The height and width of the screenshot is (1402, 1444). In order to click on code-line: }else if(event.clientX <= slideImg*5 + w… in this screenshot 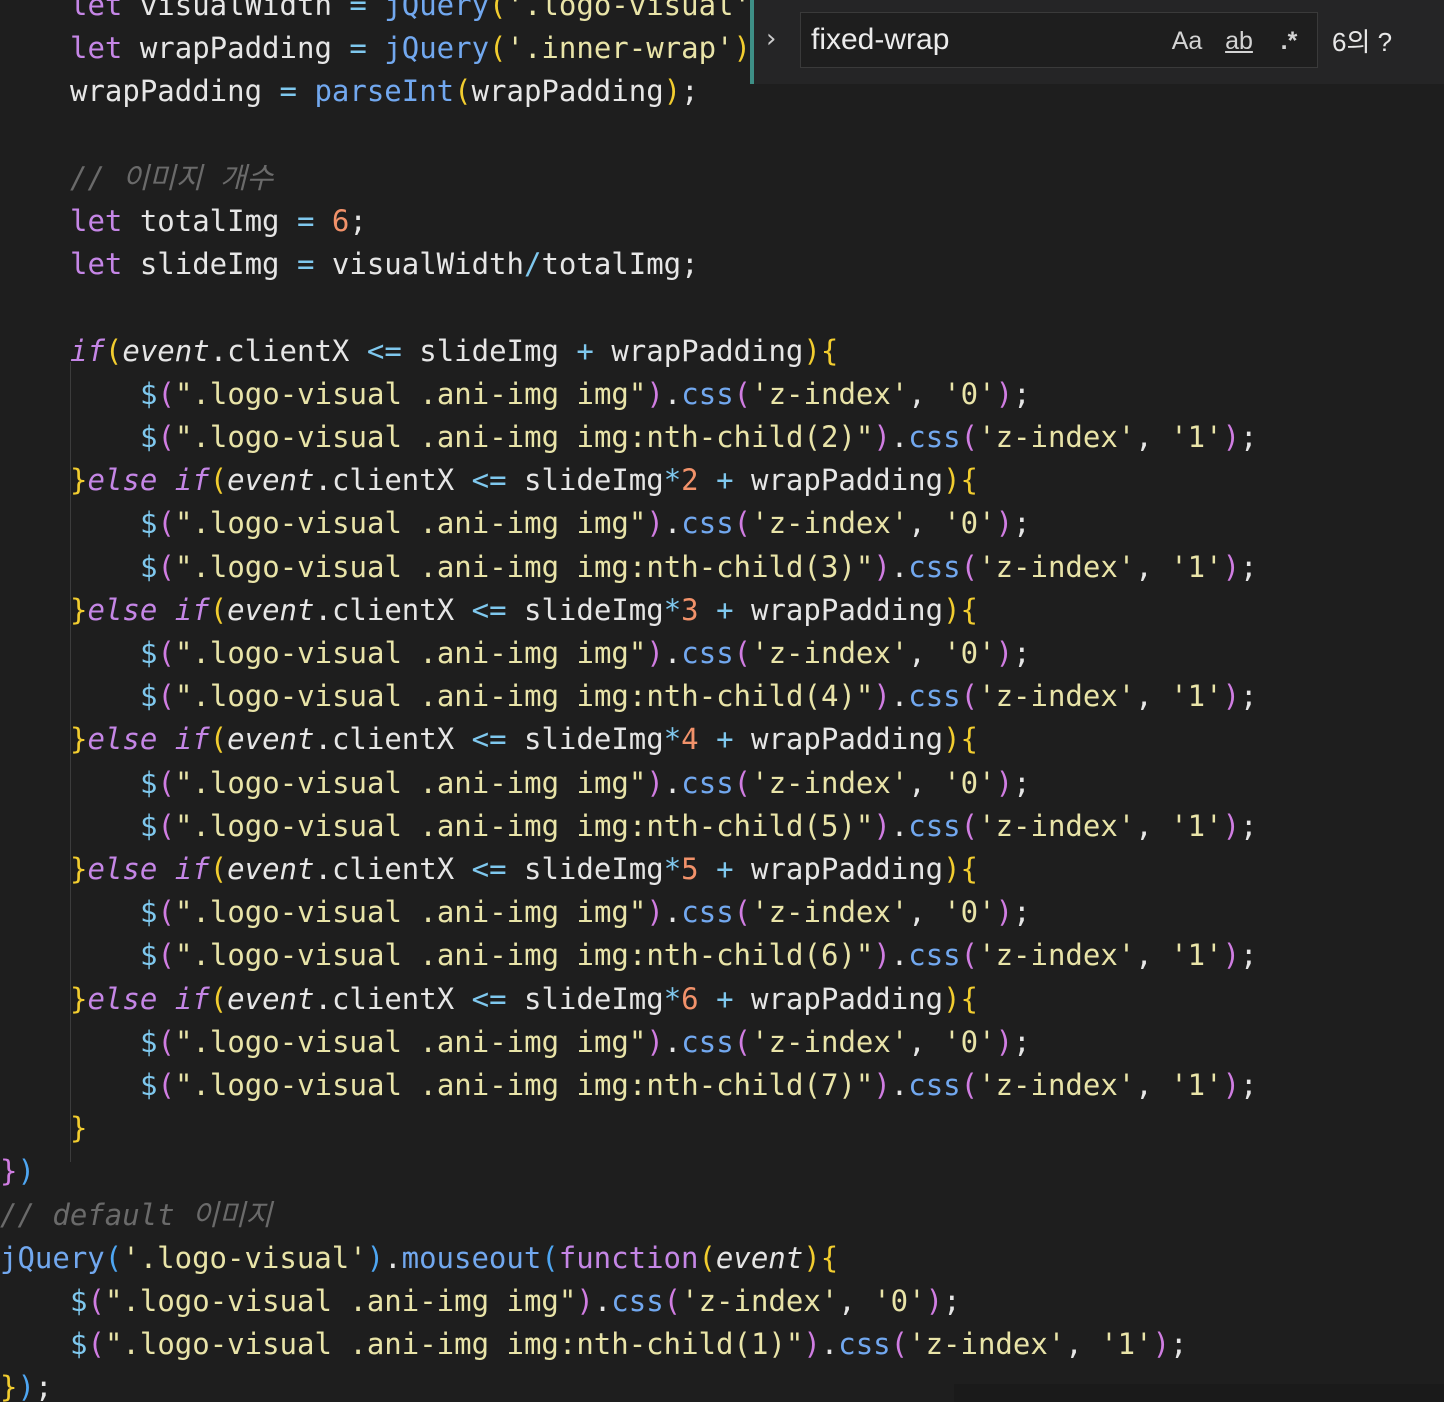, I will do `click(524, 869)`.